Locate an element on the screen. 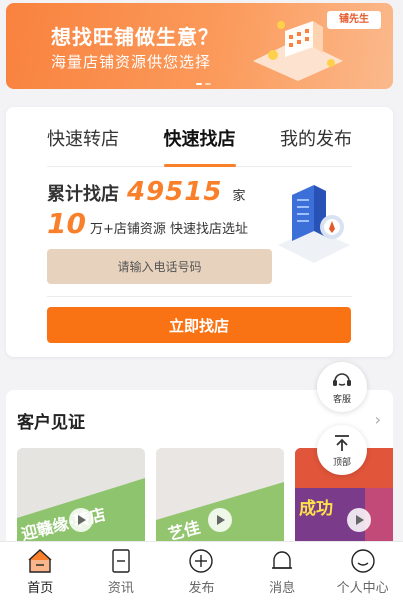 This screenshot has height=600, width=403. total-found-stat: 累计找店 49515 家 is located at coordinates (146, 192).